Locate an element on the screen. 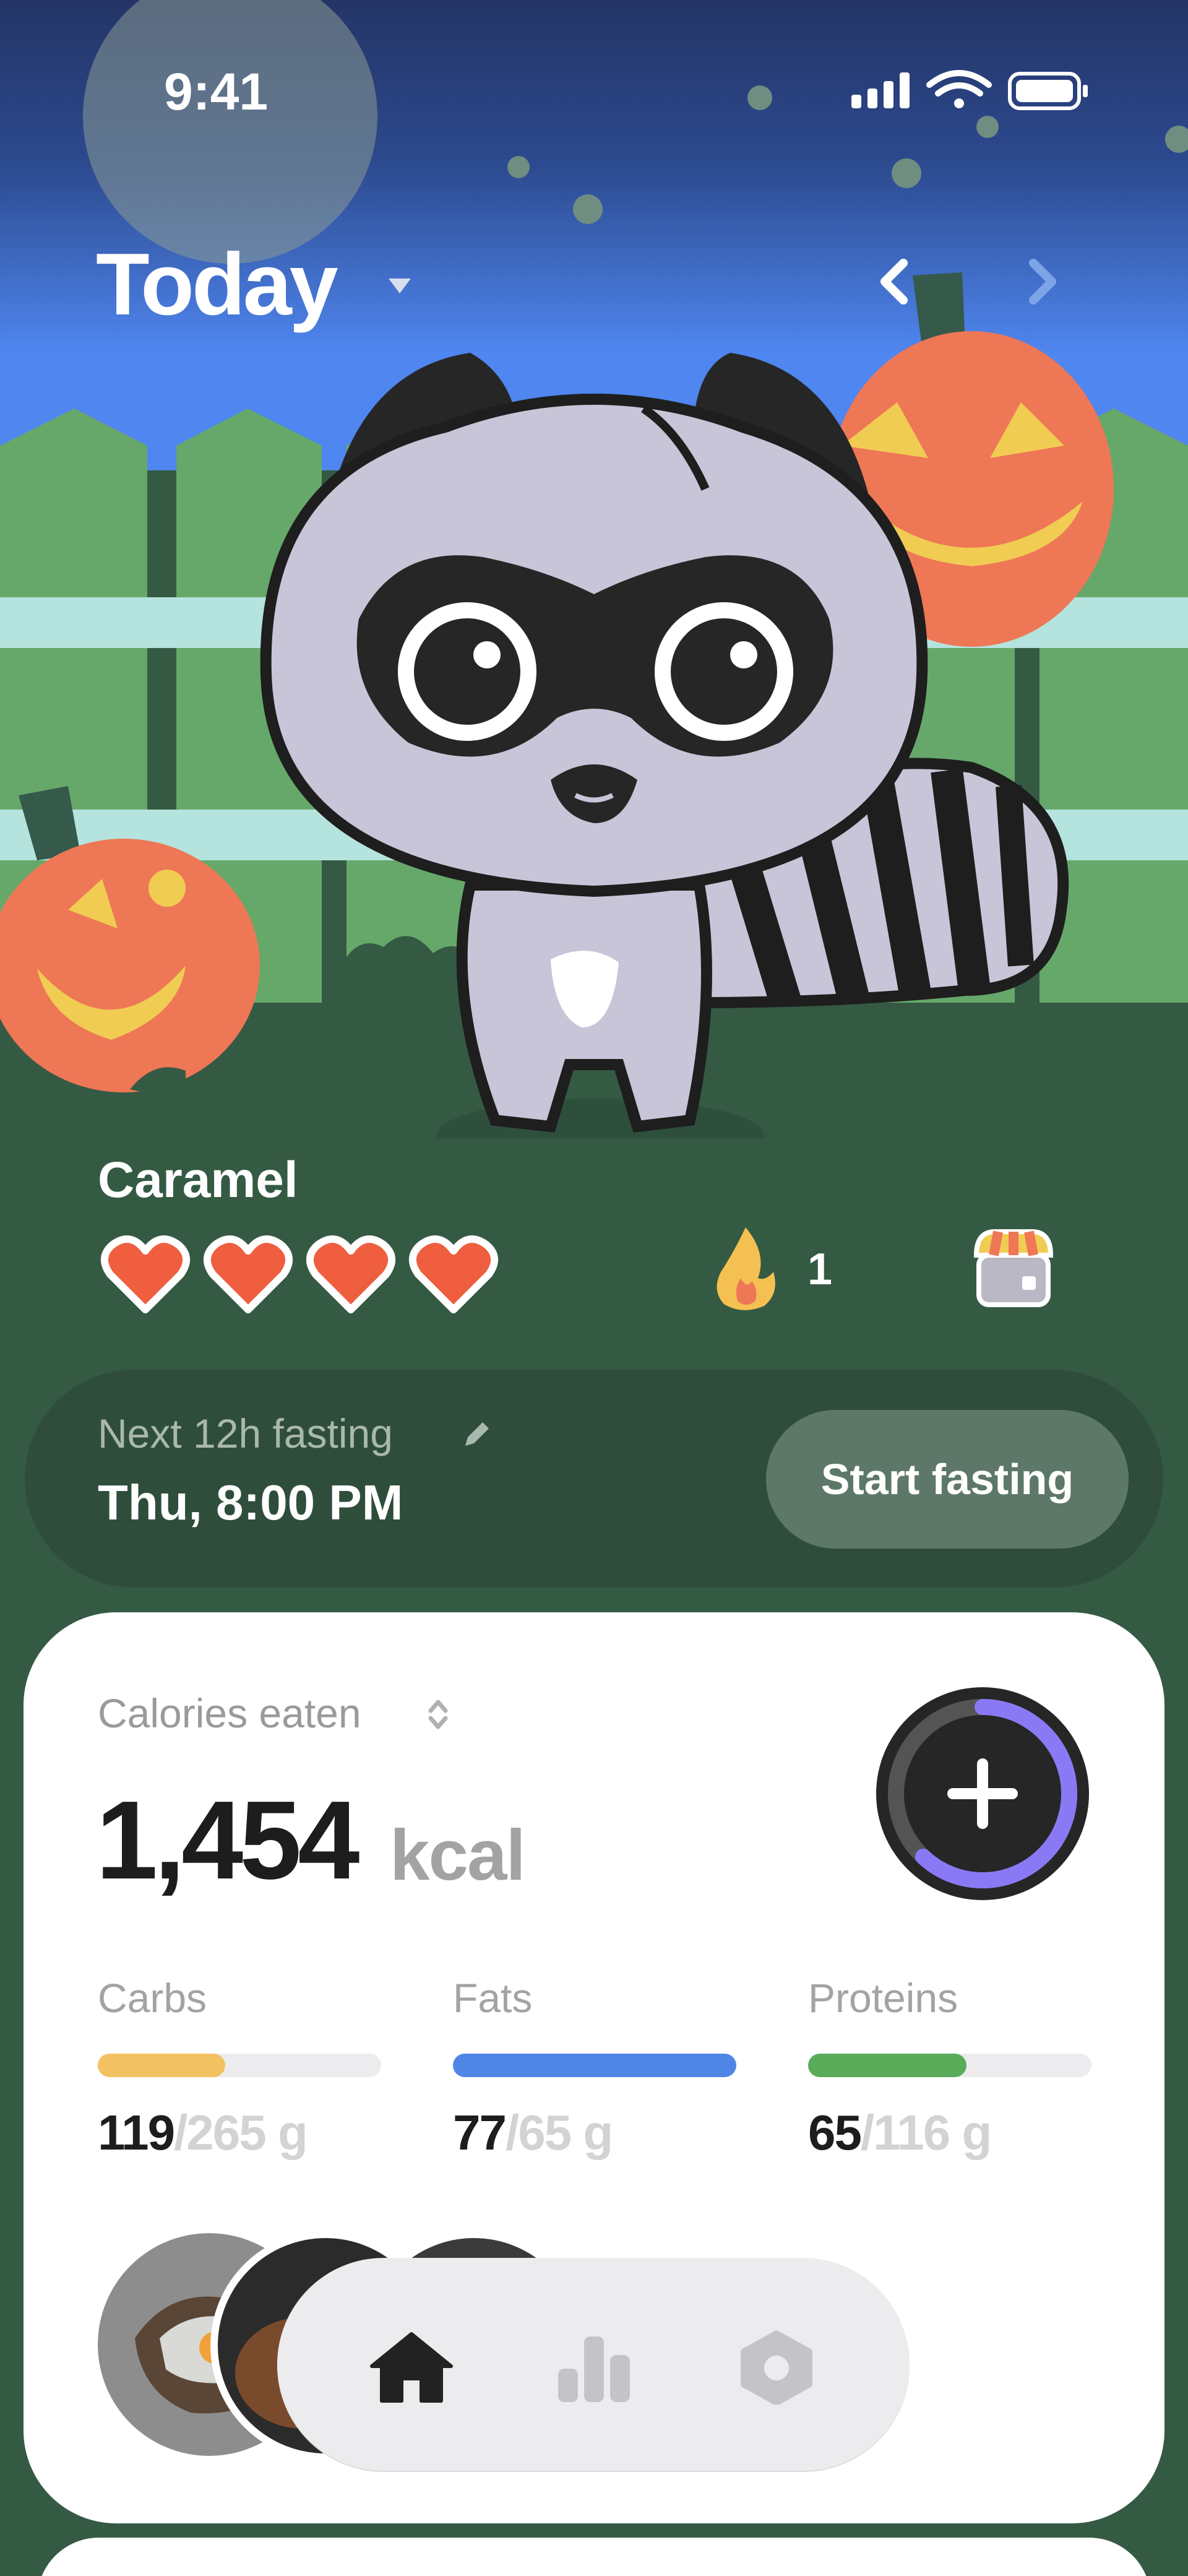 The width and height of the screenshot is (1188, 2576). chart-icon is located at coordinates (594, 2367).